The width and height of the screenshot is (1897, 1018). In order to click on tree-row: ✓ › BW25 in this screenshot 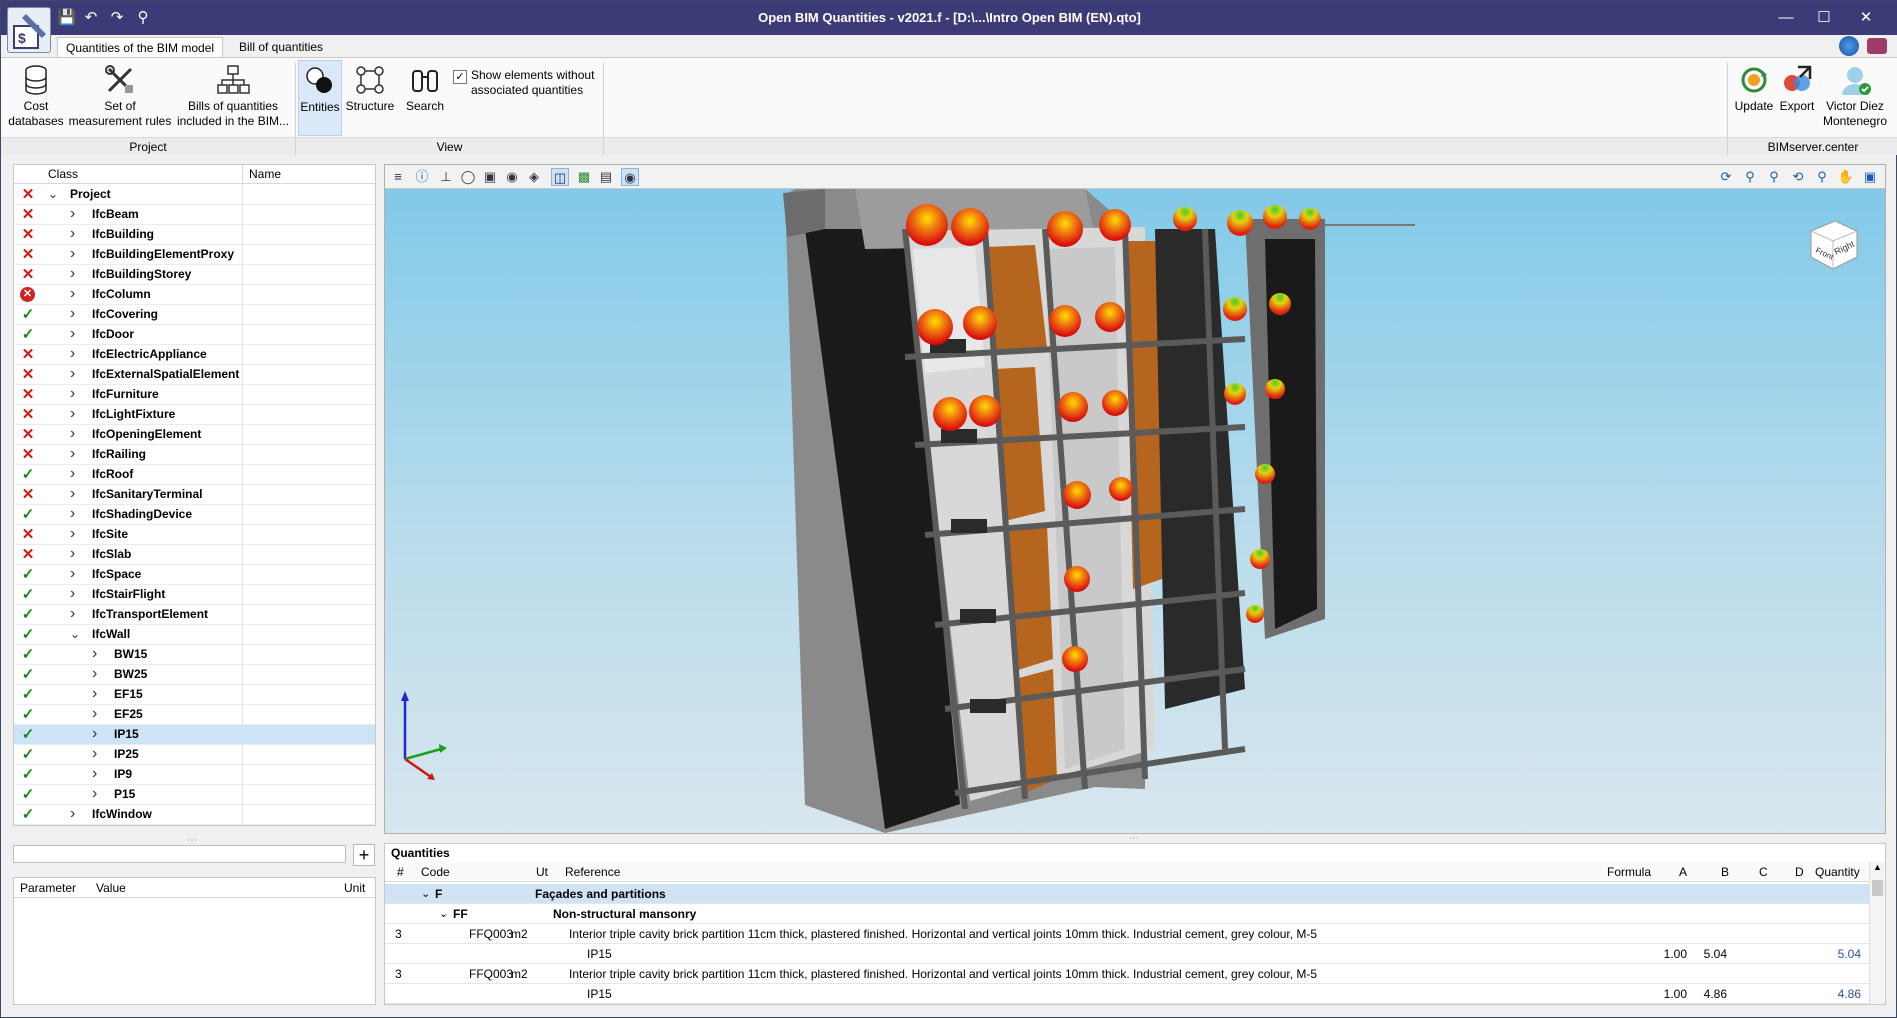, I will do `click(194, 675)`.